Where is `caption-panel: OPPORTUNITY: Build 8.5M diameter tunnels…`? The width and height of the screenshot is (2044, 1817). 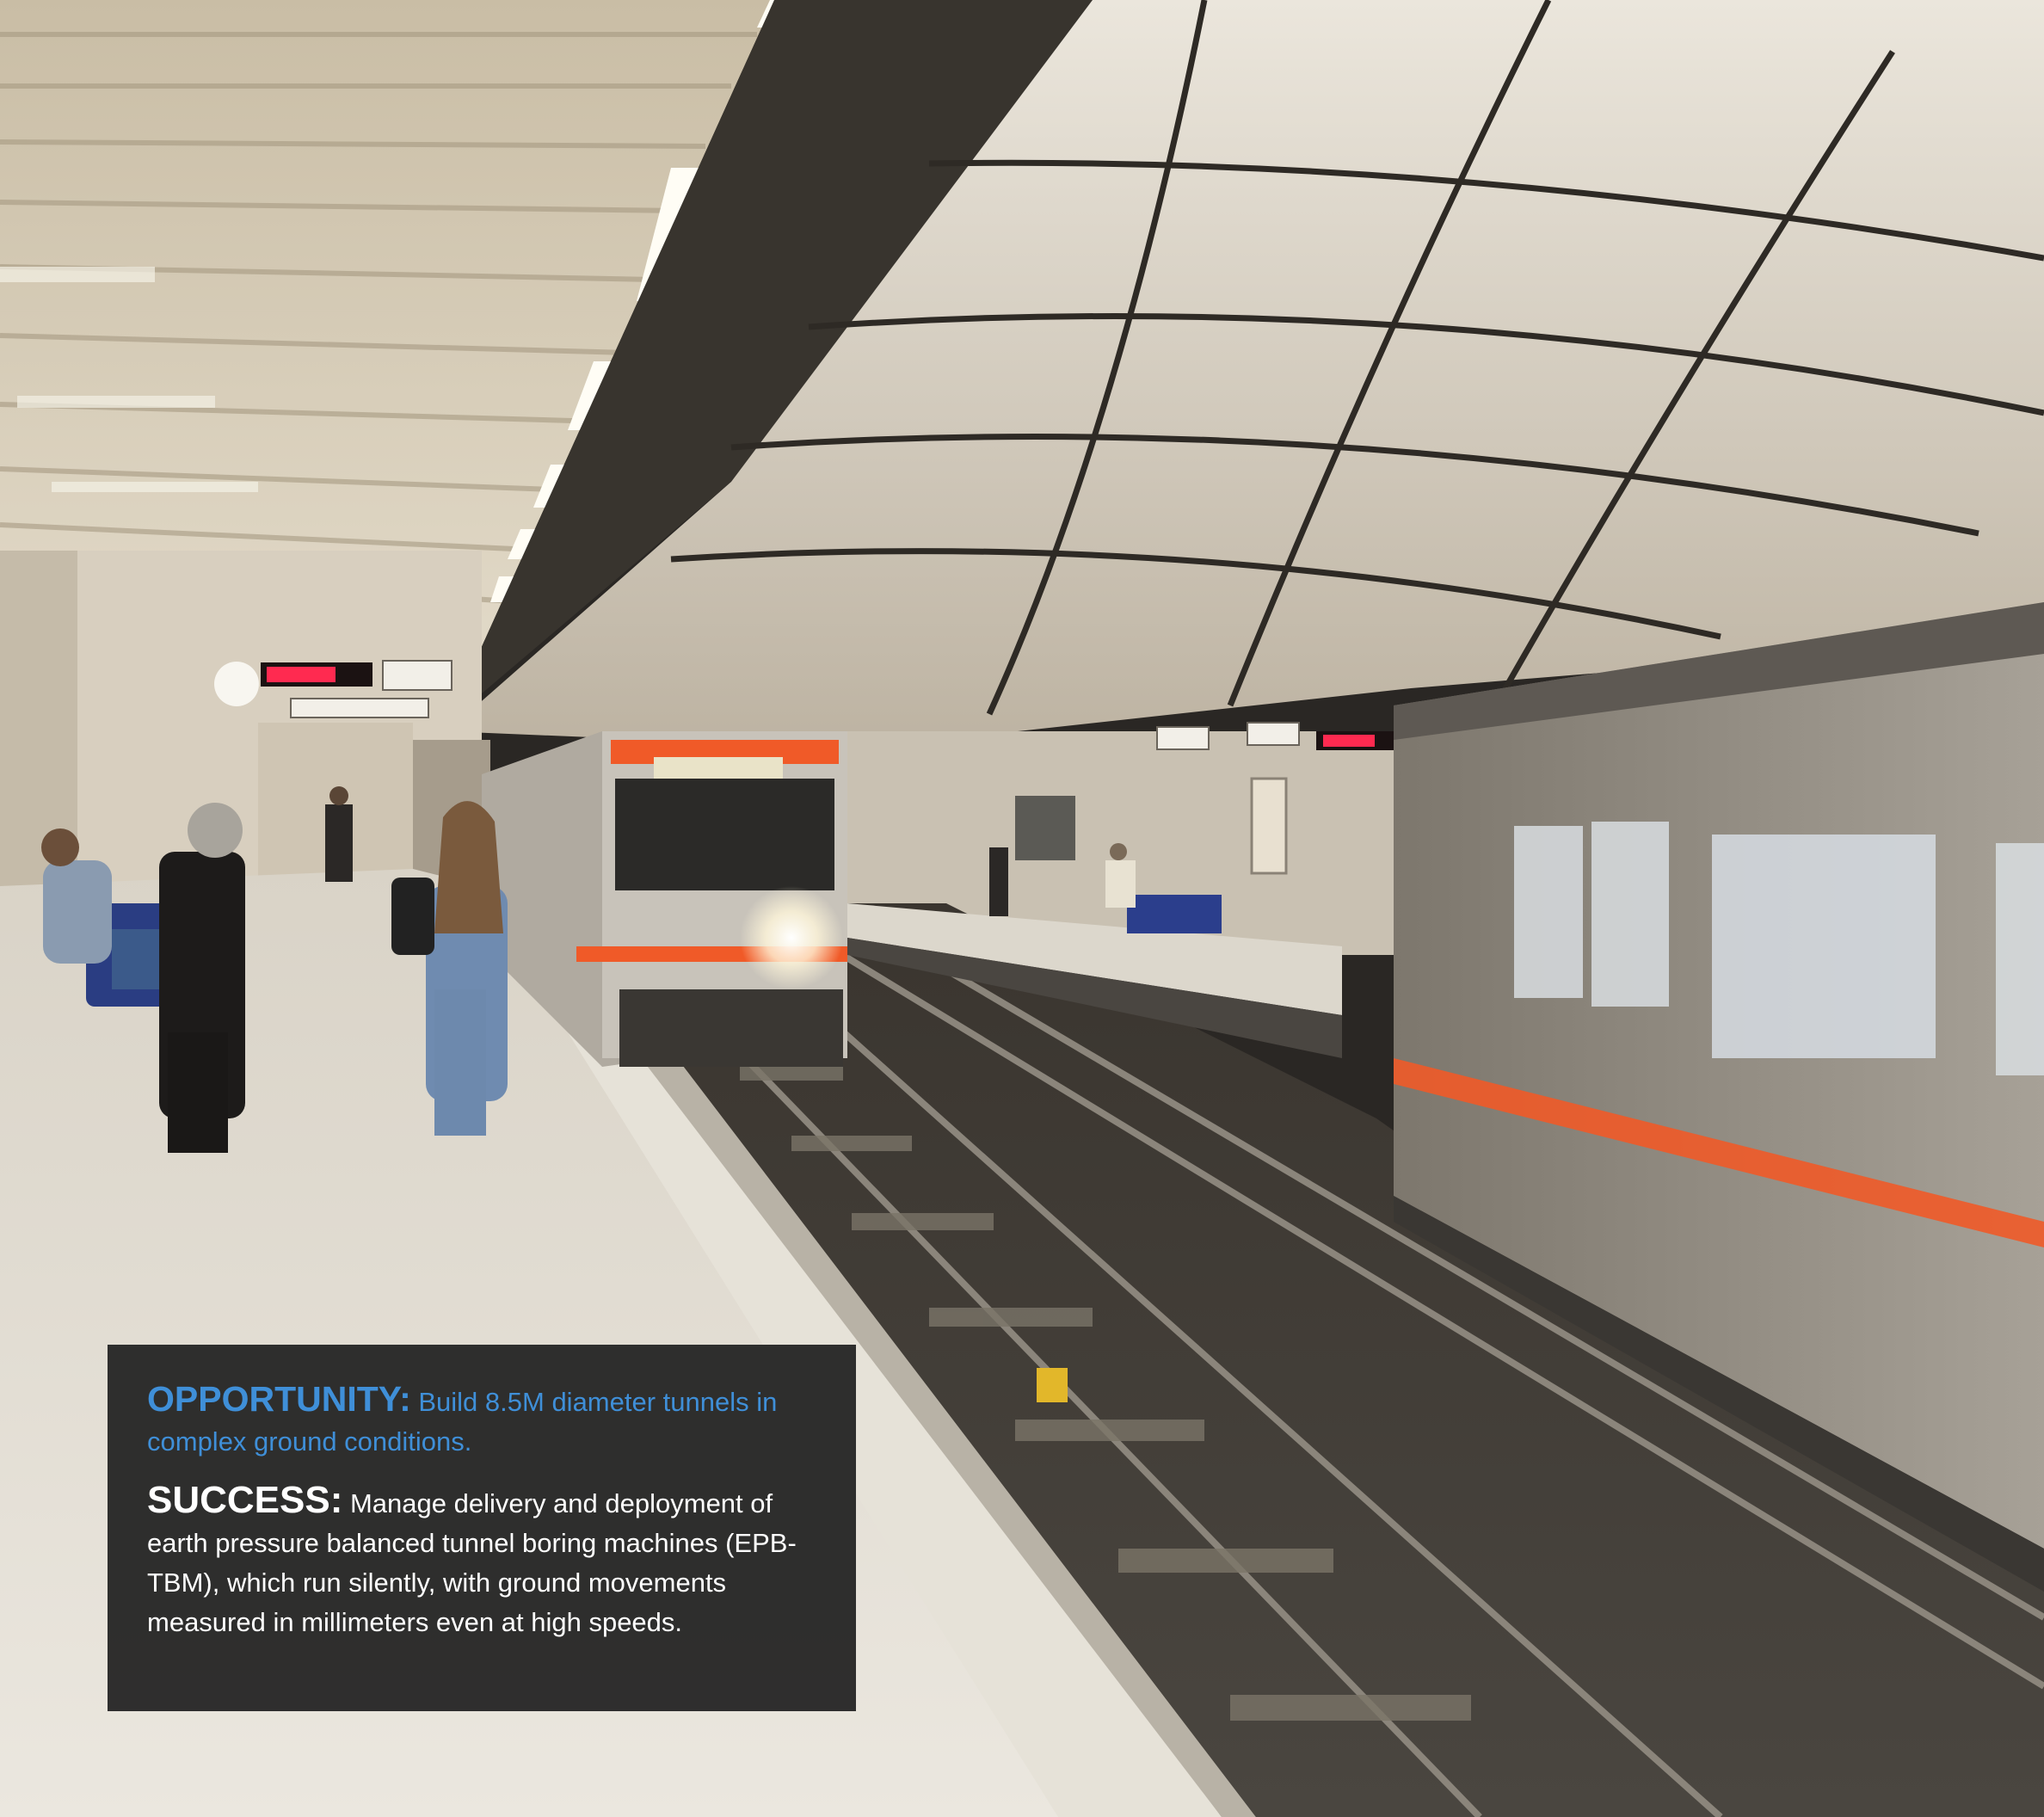 caption-panel: OPPORTUNITY: Build 8.5M diameter tunnels… is located at coordinates (482, 1528).